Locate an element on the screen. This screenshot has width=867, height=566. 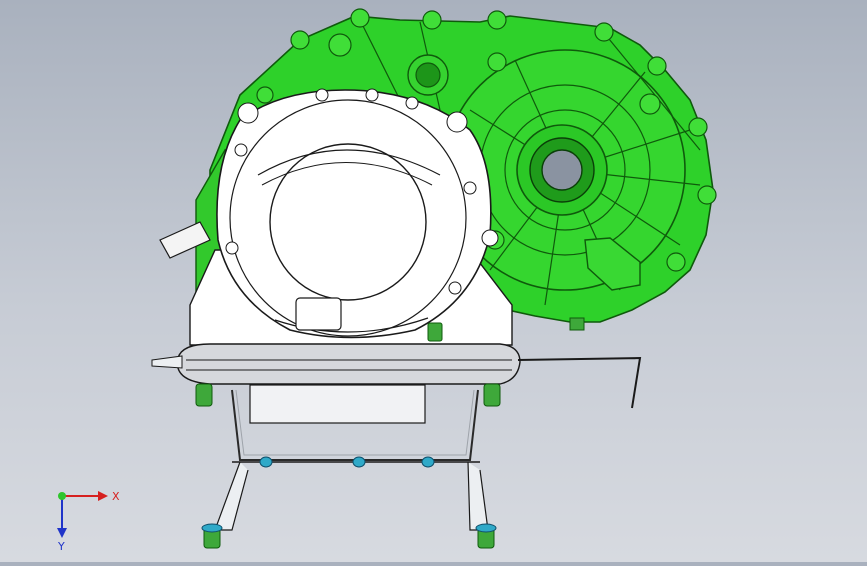
y-axis-arrow-icon is located at coordinates (62, 533).